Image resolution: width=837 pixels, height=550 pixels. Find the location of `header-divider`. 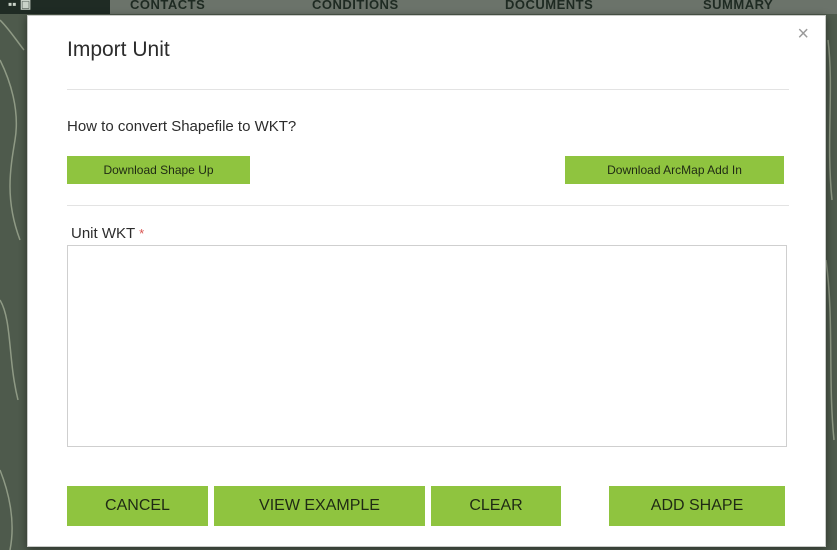

header-divider is located at coordinates (428, 89).